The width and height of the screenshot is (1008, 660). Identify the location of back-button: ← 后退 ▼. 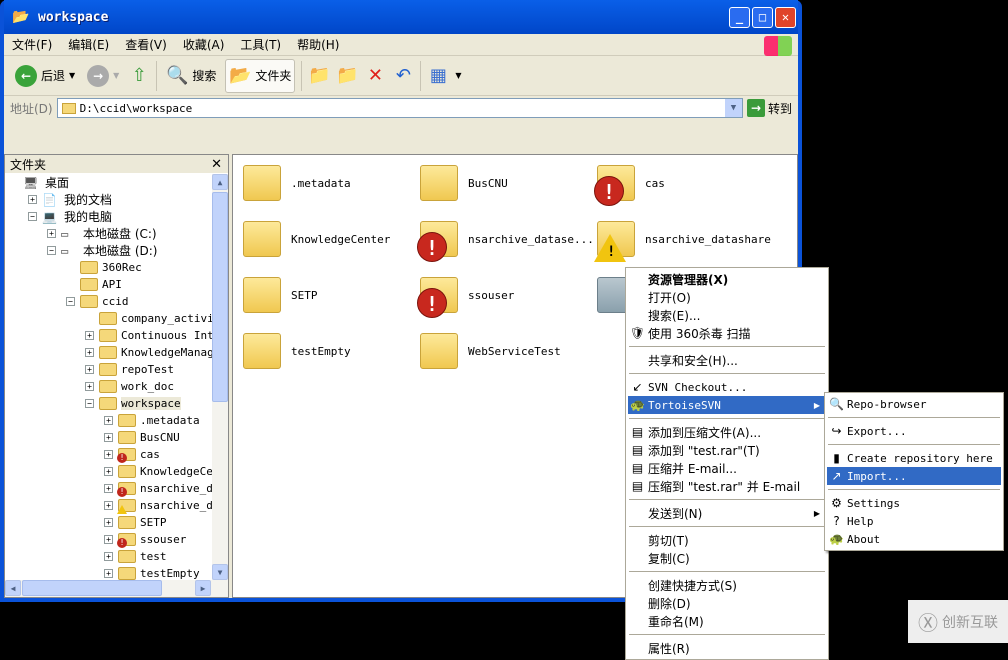
(45, 76).